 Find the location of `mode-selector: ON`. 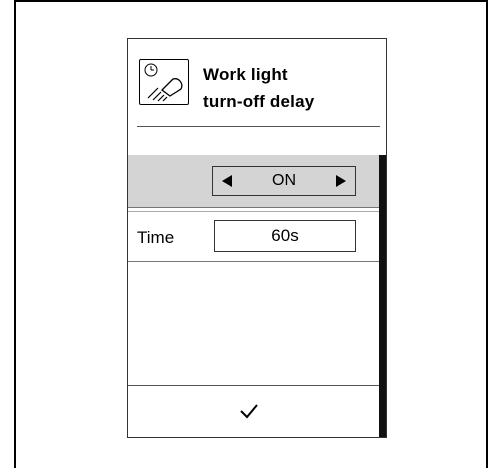

mode-selector: ON is located at coordinates (284, 181).